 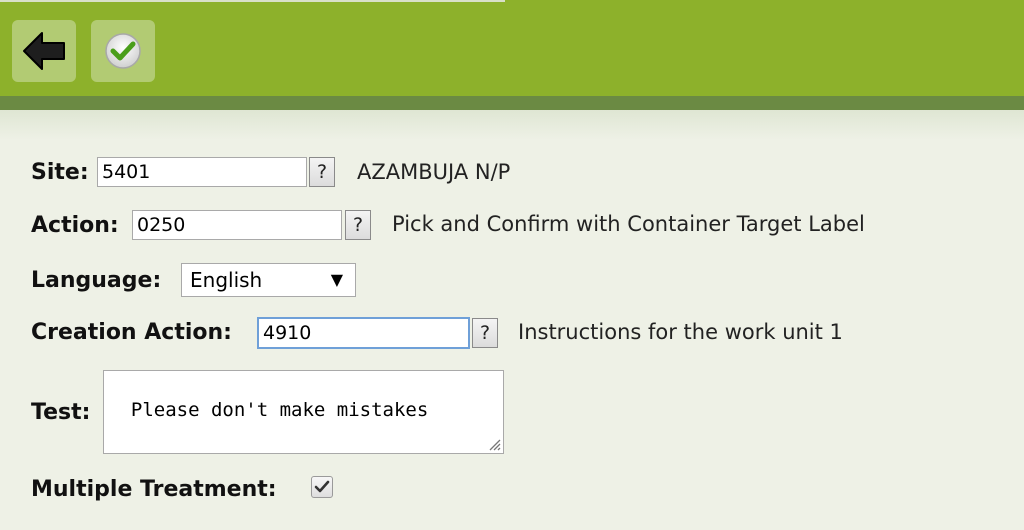 What do you see at coordinates (226, 280) in the screenshot?
I see `language-selected-value: English` at bounding box center [226, 280].